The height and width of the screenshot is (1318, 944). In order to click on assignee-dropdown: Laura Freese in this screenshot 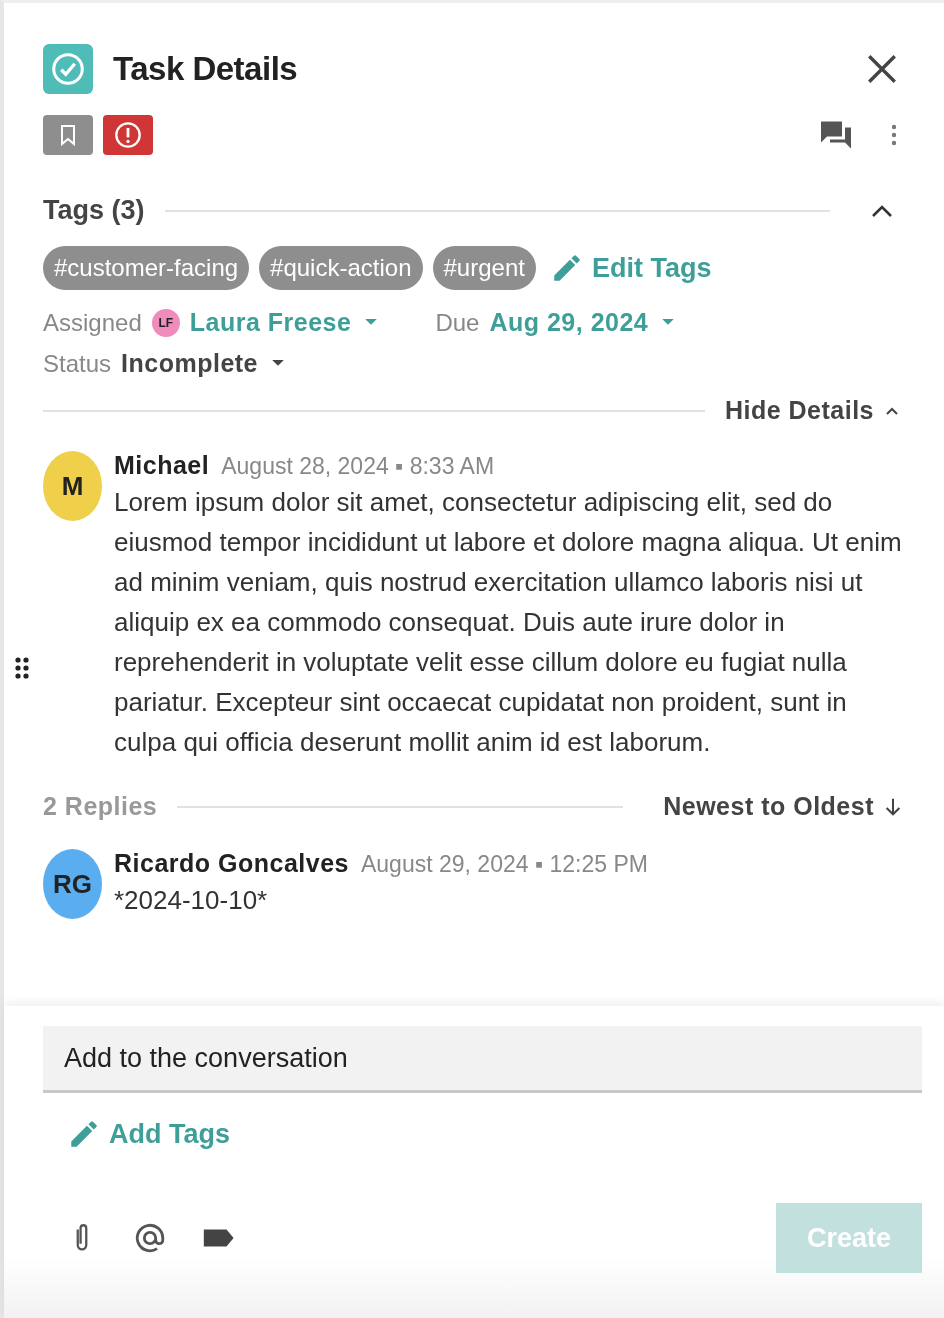, I will do `click(283, 322)`.